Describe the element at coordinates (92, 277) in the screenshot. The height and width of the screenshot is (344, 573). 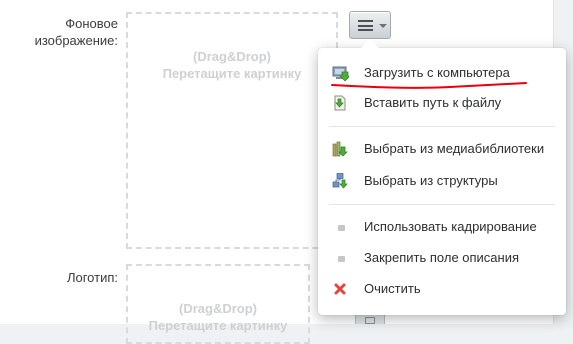
I see `logo-label: Логотип:` at that location.